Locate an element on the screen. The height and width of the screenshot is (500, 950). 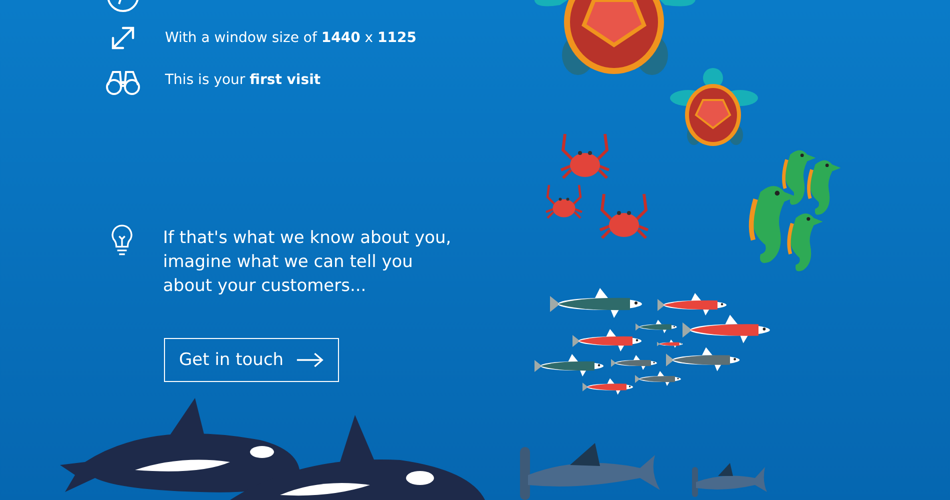
get-in-touch-button: Get in touch is located at coordinates (251, 360).